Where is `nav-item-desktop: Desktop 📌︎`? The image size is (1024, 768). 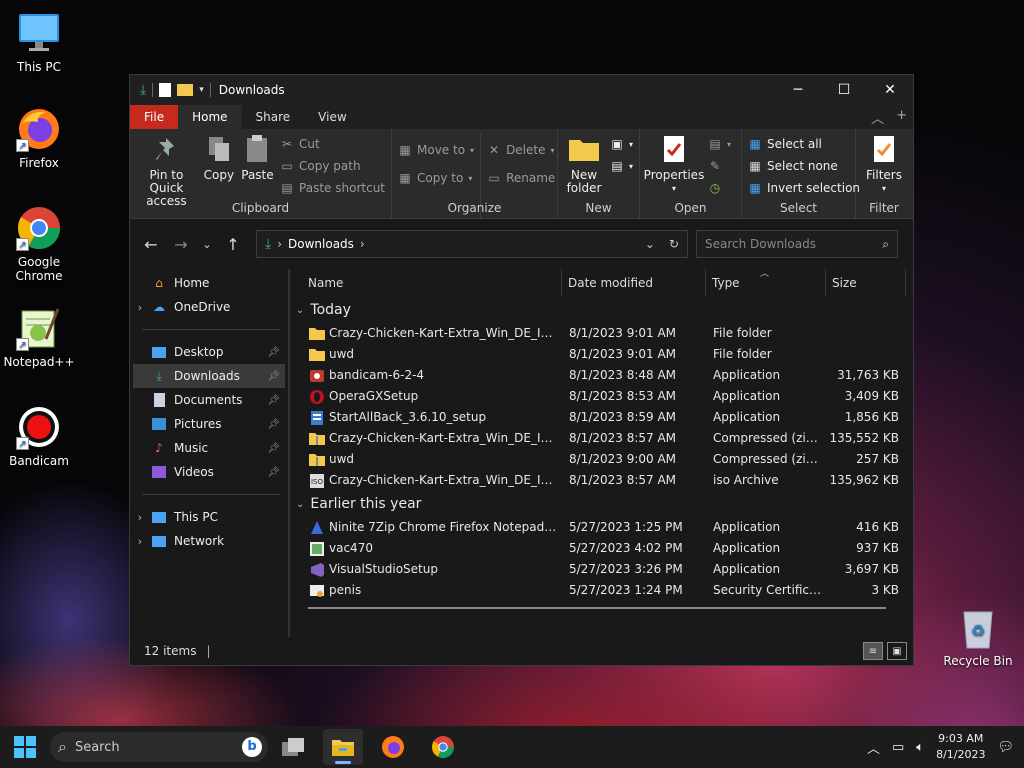
nav-item-desktop: Desktop 📌︎ is located at coordinates (209, 352).